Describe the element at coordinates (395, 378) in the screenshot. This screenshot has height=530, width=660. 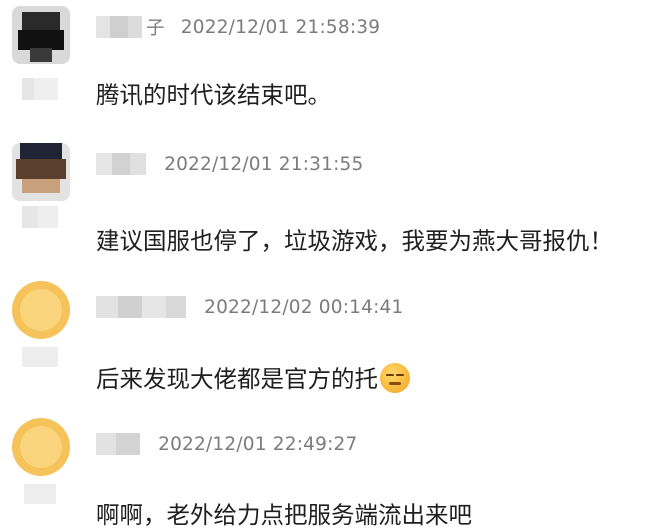
I see `smirk-emoji-icon` at that location.